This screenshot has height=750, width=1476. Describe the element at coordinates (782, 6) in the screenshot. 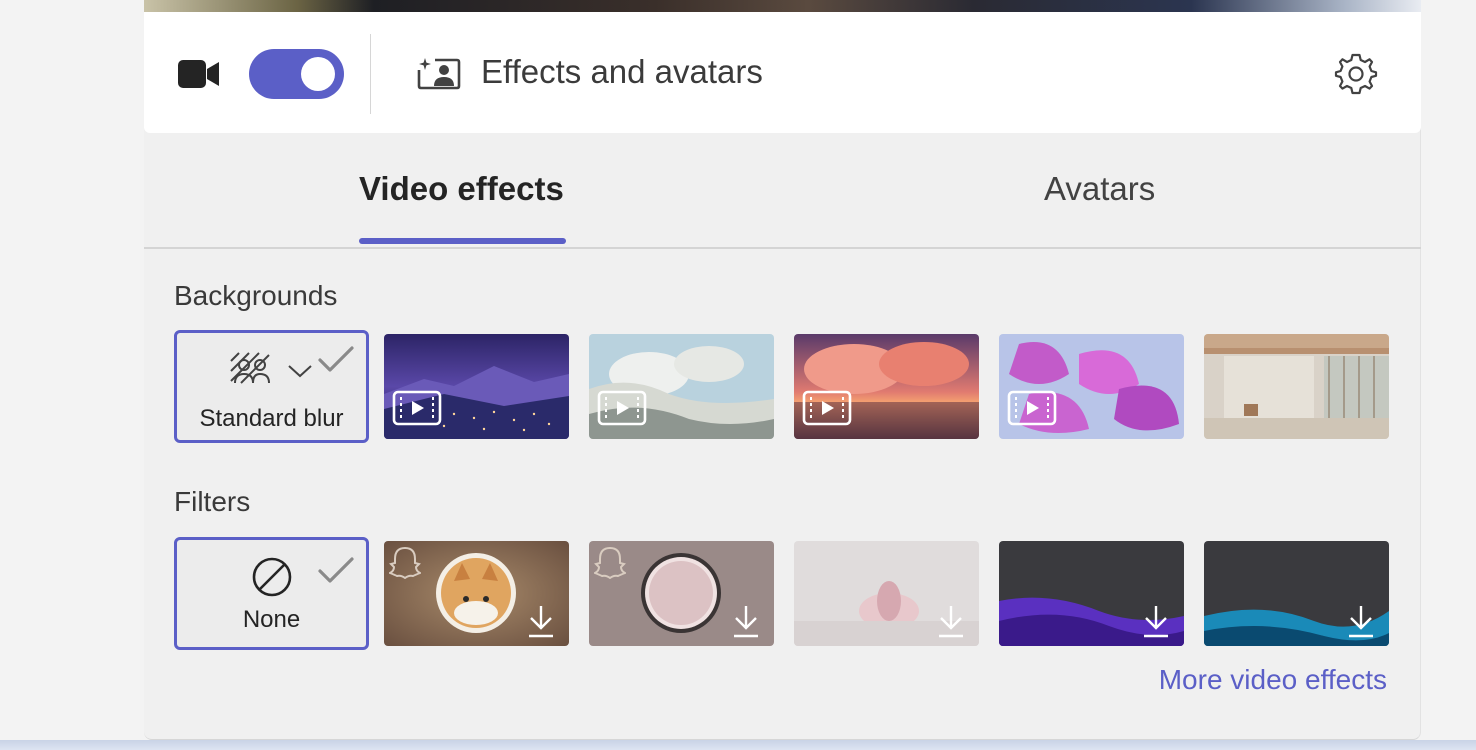

I see `video-preview` at that location.